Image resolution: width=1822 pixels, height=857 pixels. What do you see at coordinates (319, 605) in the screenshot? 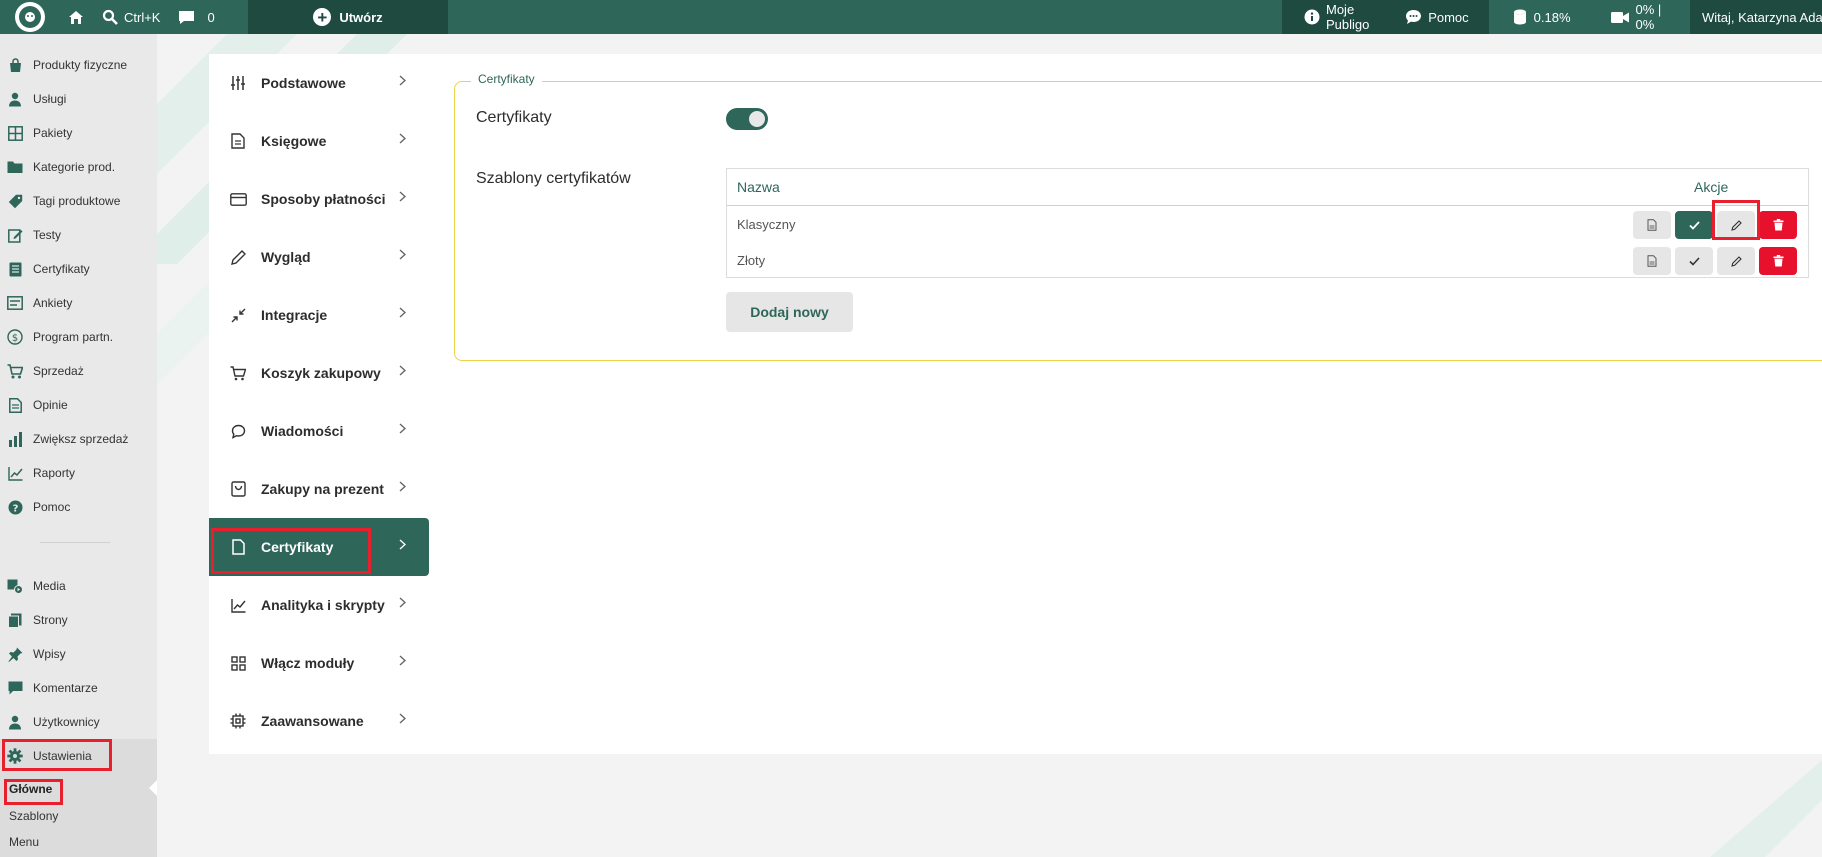
I see `settings-nav-analityka: Analityka i skrypty` at bounding box center [319, 605].